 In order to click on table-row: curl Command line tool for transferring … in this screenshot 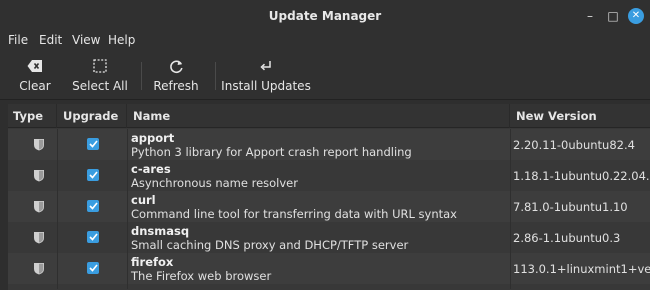, I will do `click(329, 206)`.